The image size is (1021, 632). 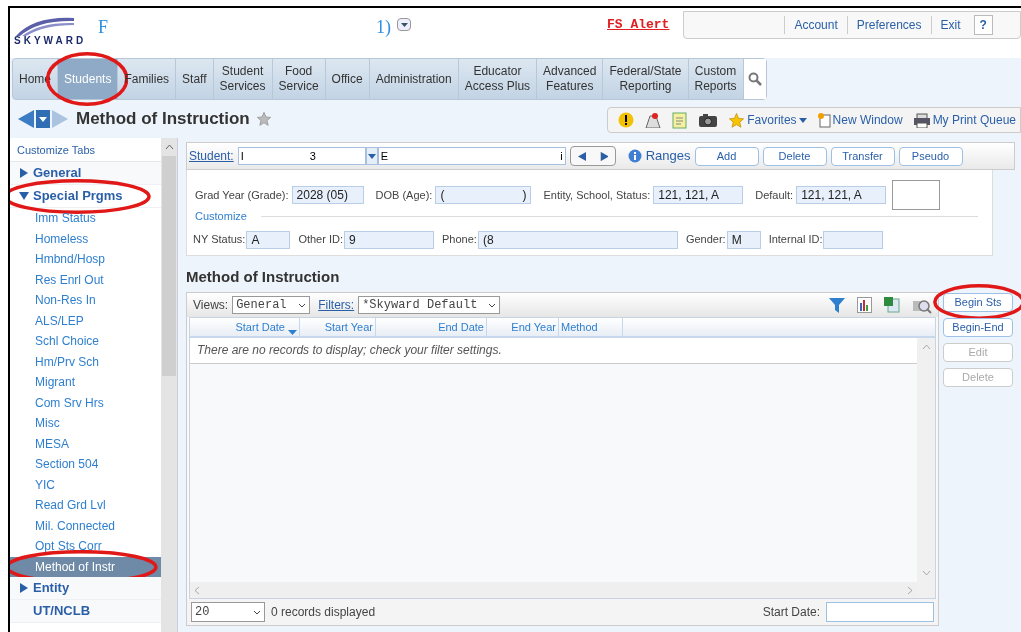 I want to click on help-button: ?, so click(x=983, y=25).